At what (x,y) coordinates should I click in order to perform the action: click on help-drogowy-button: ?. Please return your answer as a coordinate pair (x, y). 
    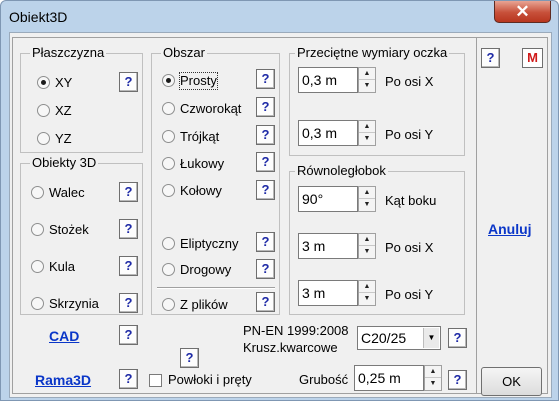
    Looking at the image, I should click on (265, 269).